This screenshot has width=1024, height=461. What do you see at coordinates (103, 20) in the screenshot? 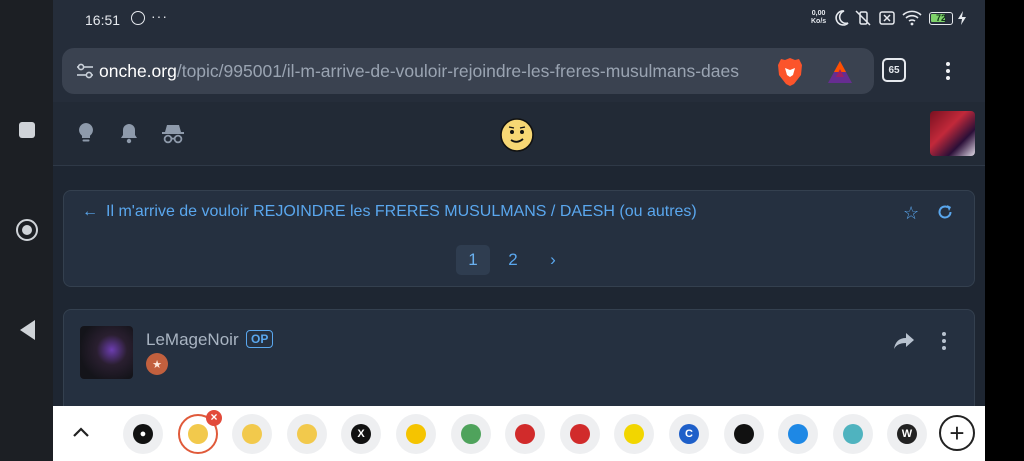
I see `clock: 16:51` at bounding box center [103, 20].